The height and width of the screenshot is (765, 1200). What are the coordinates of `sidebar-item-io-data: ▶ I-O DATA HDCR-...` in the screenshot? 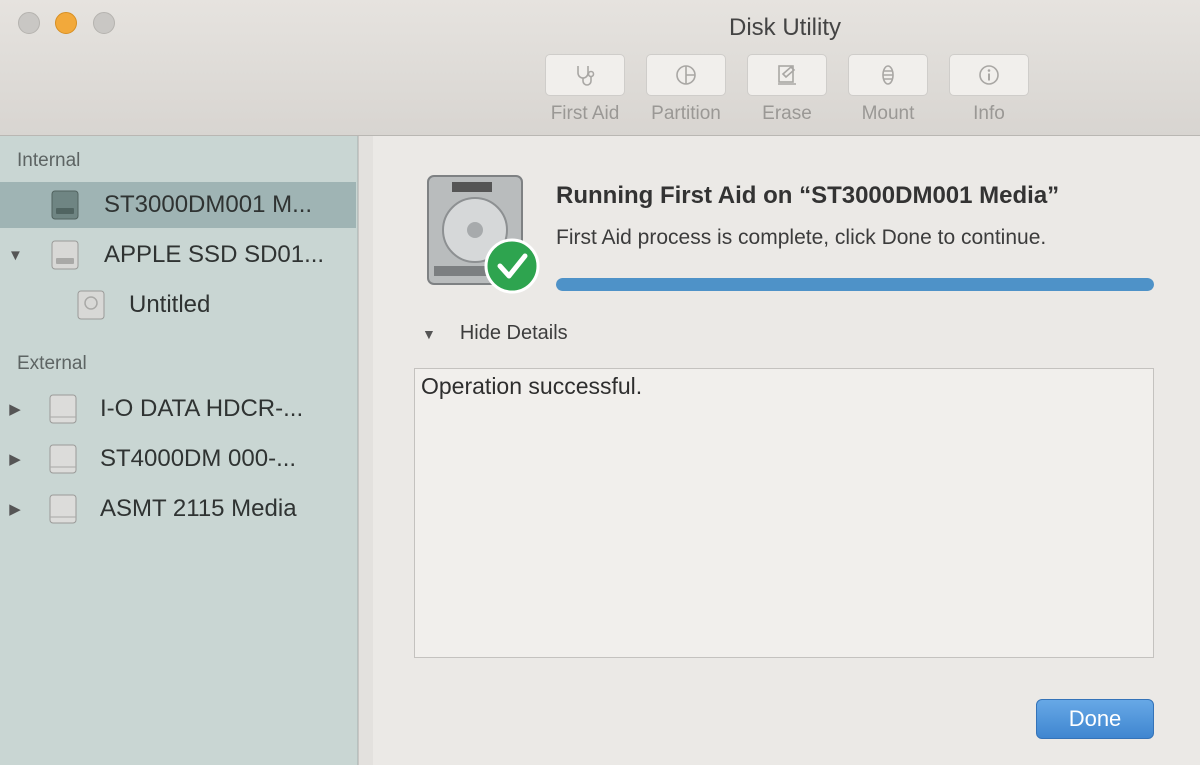 It's located at (179, 409).